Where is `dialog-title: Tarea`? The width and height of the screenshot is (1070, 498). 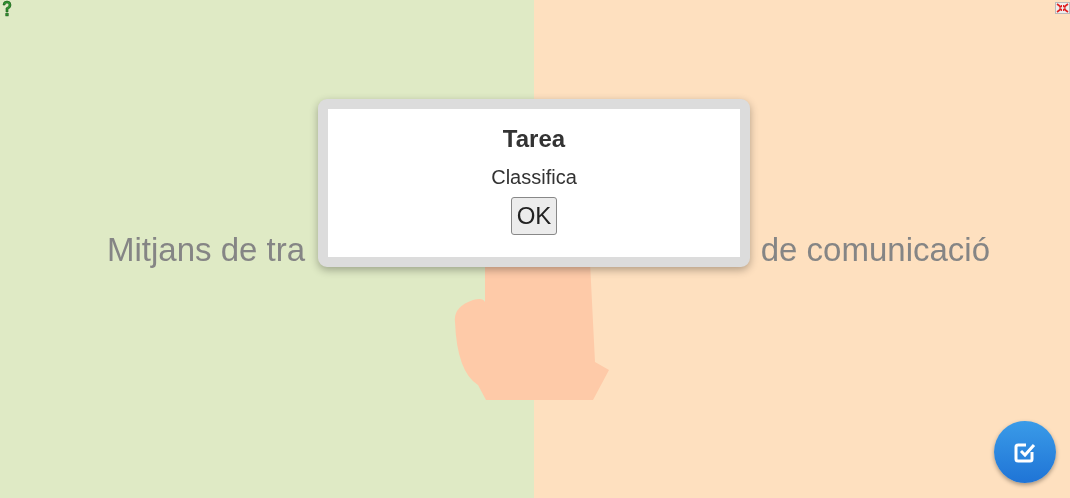 dialog-title: Tarea is located at coordinates (534, 139).